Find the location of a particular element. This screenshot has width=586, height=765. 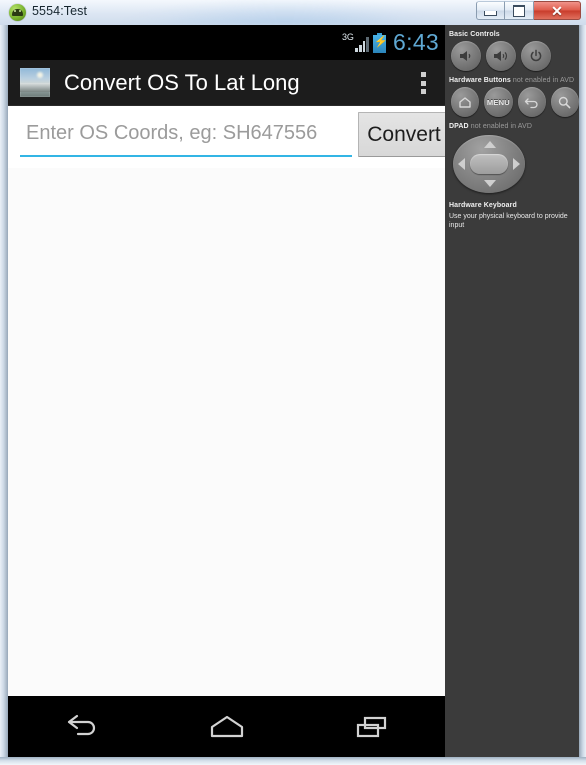

basic-controls-row is located at coordinates (515, 56).